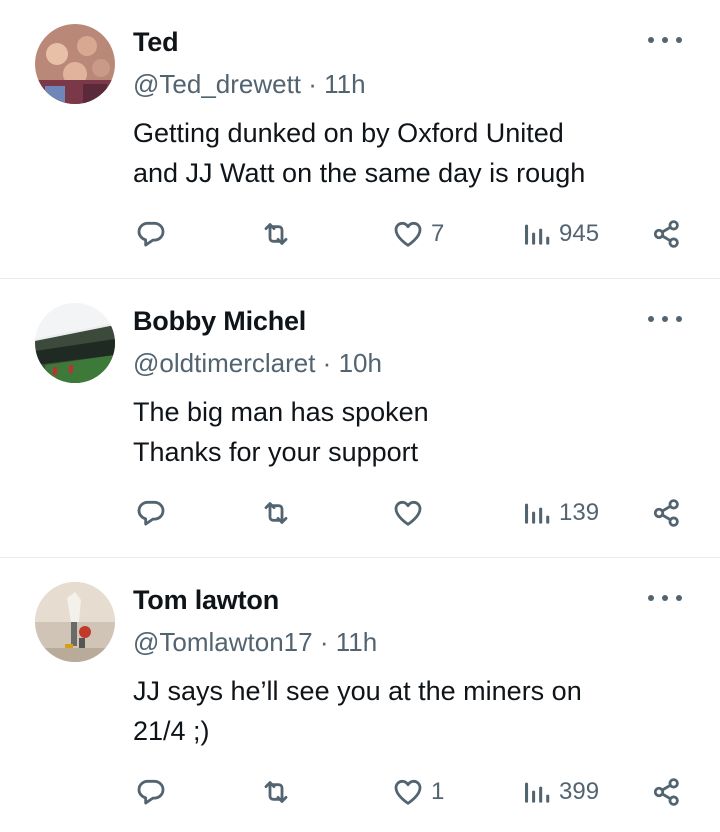 The width and height of the screenshot is (720, 832). What do you see at coordinates (579, 233) in the screenshot?
I see `view-count: 945` at bounding box center [579, 233].